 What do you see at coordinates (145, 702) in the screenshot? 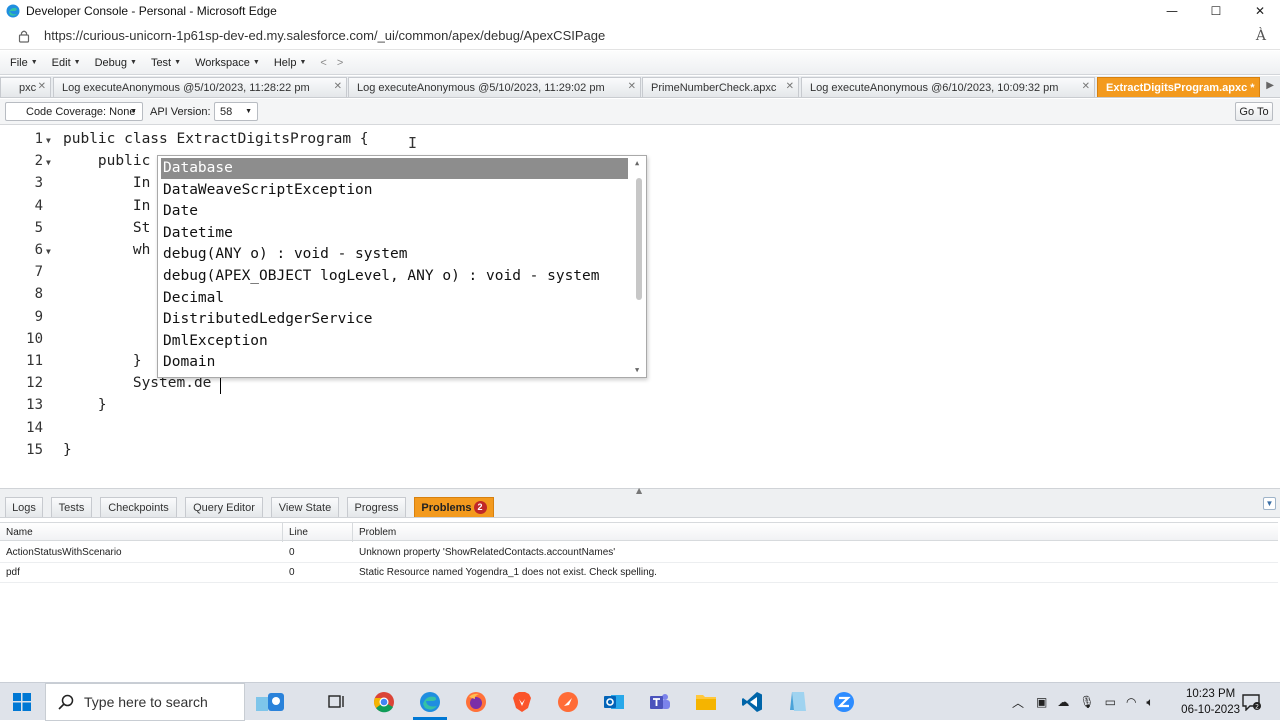
I see `taskbar-search-box: Type here to search` at bounding box center [145, 702].